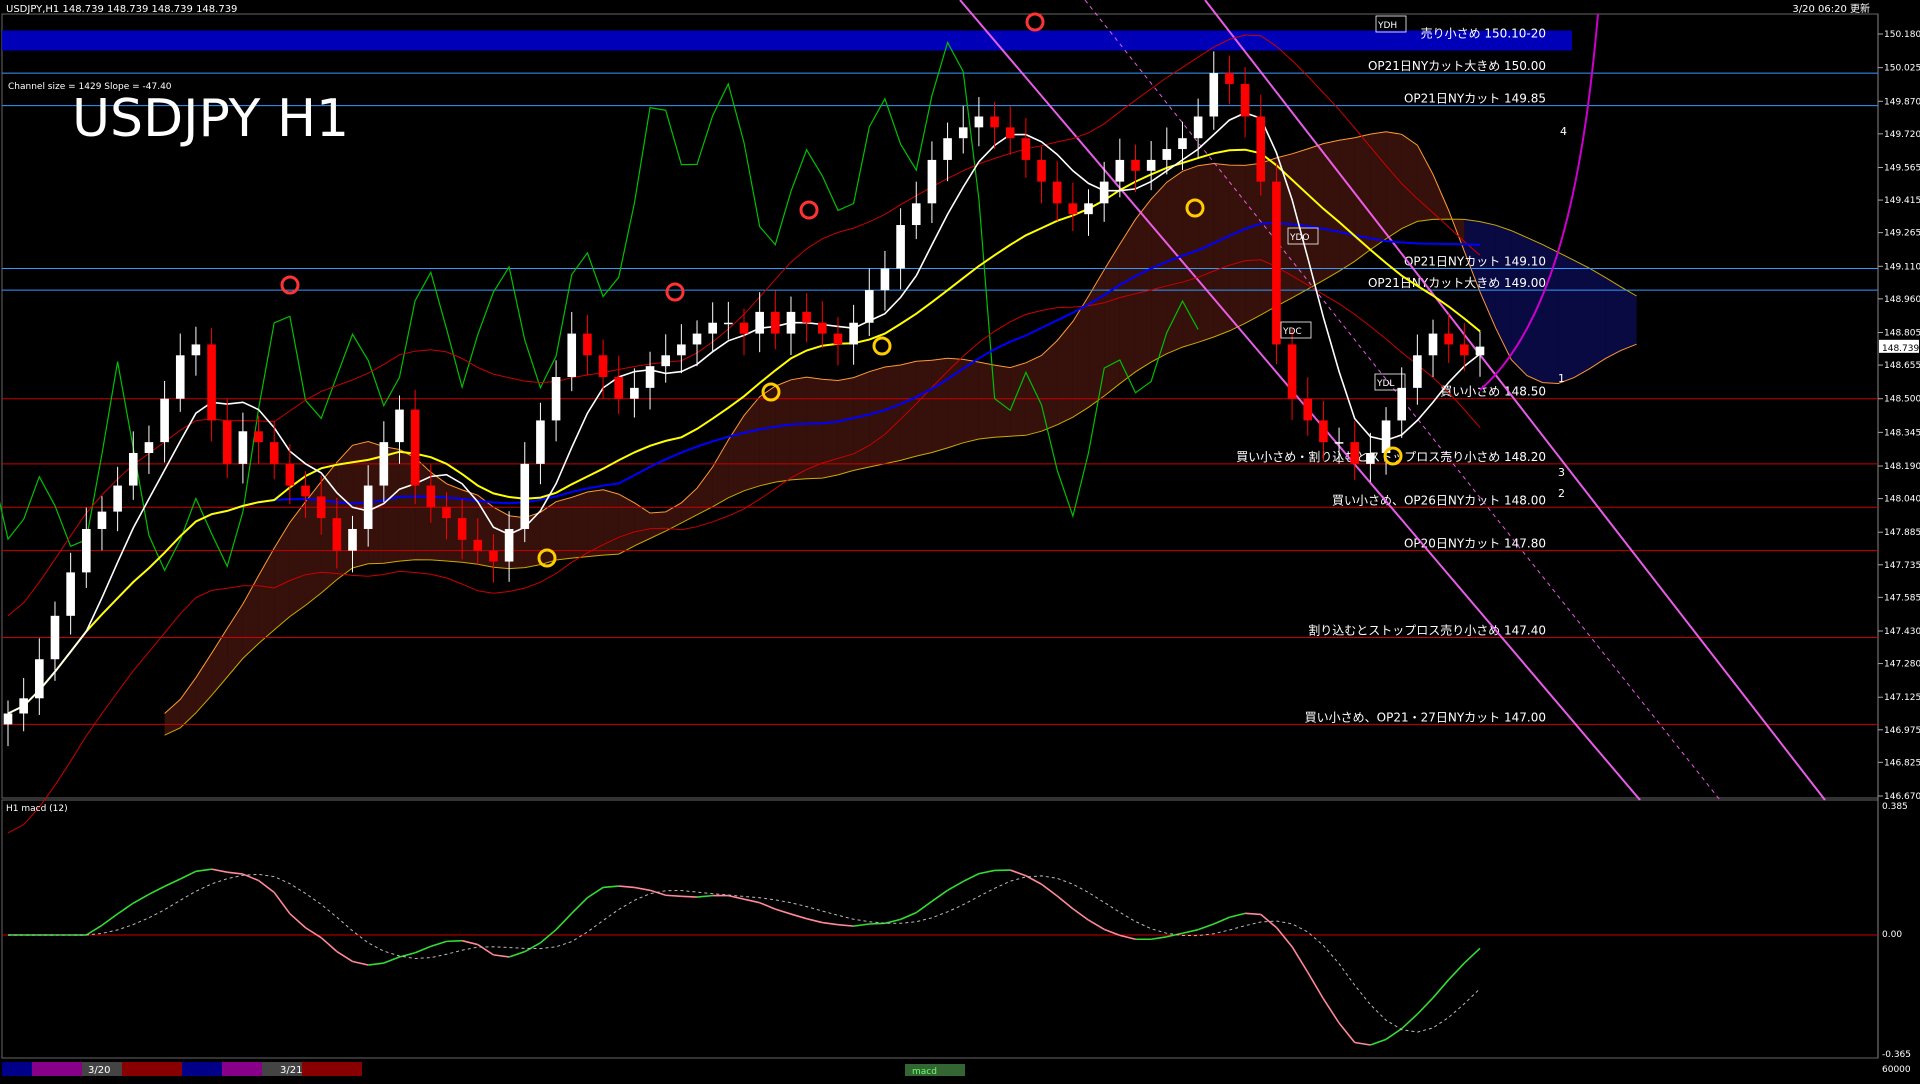 The image size is (1920, 1084). Describe the element at coordinates (1902, 763) in the screenshot. I see `y-tick-label: 146.825` at that location.